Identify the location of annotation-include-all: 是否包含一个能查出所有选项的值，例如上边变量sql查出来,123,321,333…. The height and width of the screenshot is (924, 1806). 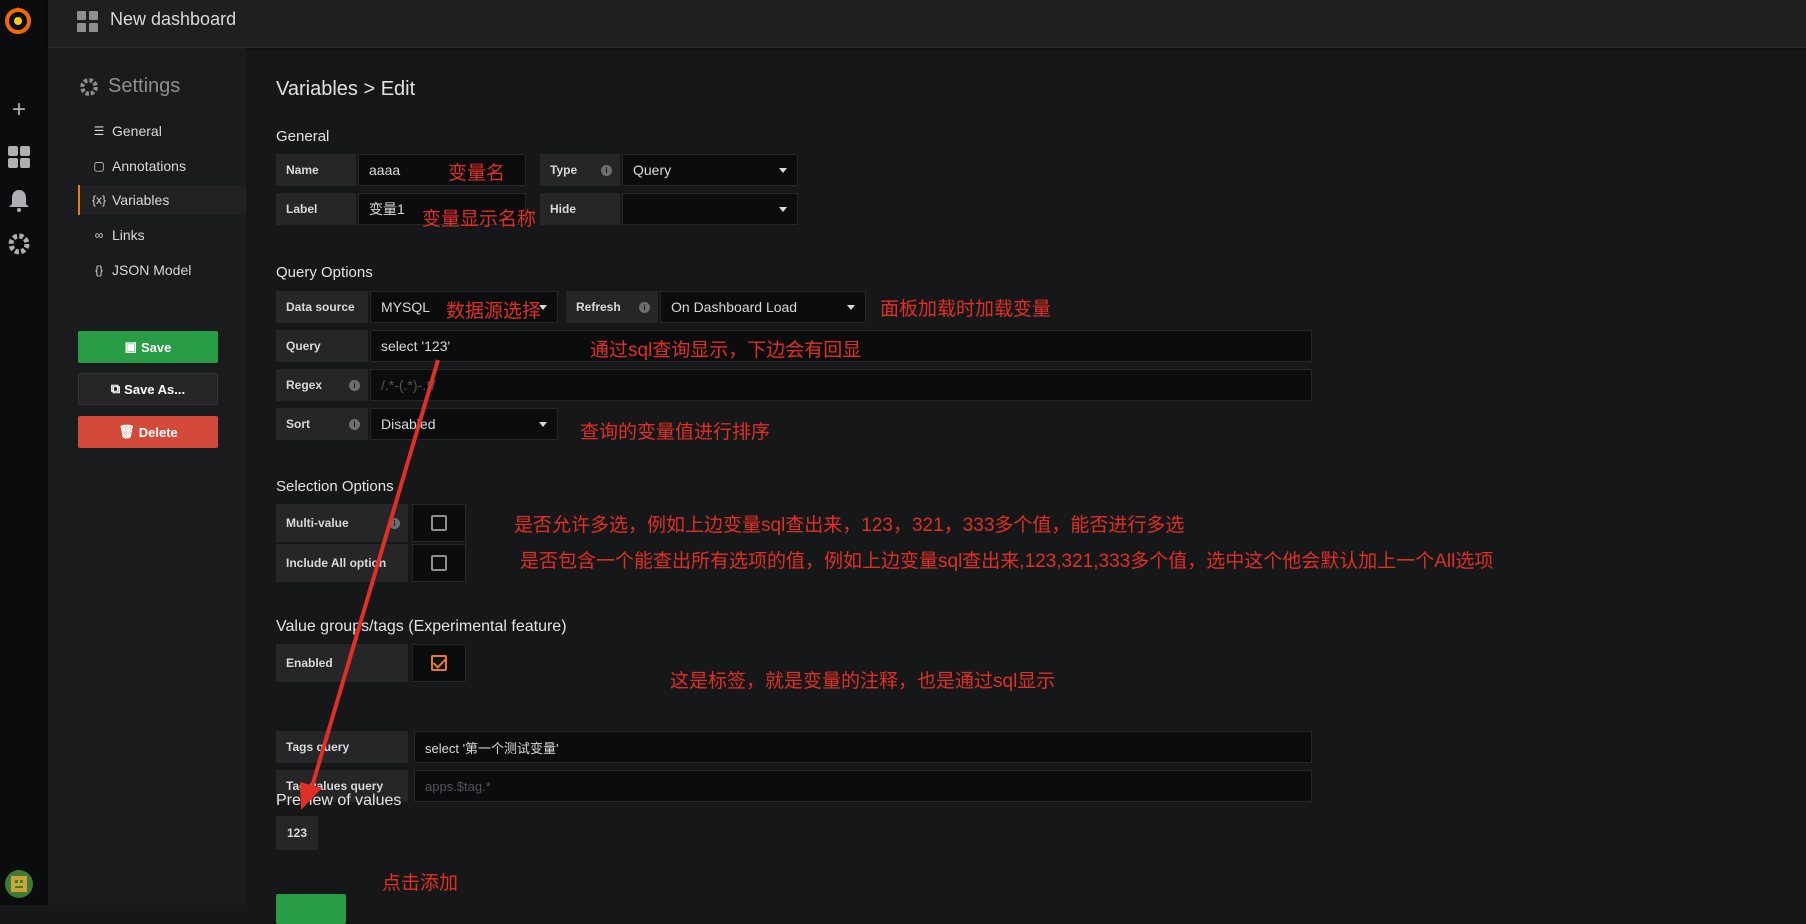
(1007, 561).